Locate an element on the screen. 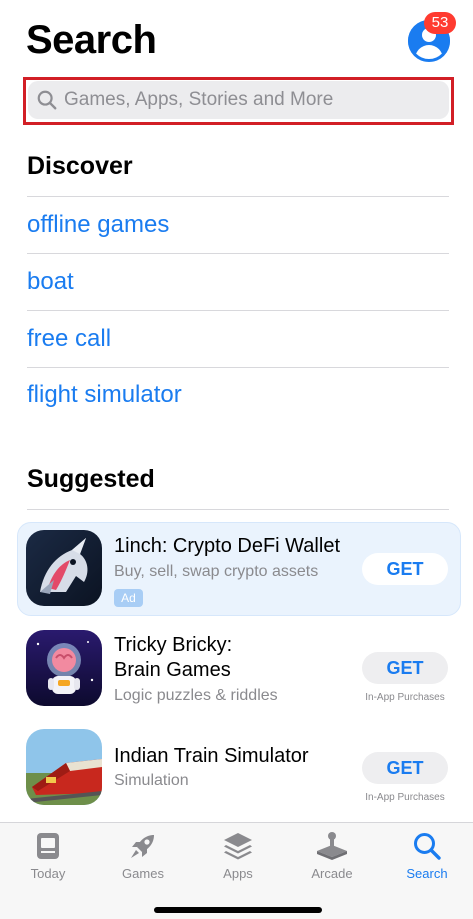  app-subtitle: Buy, sell, swap crypto assets is located at coordinates (216, 571).